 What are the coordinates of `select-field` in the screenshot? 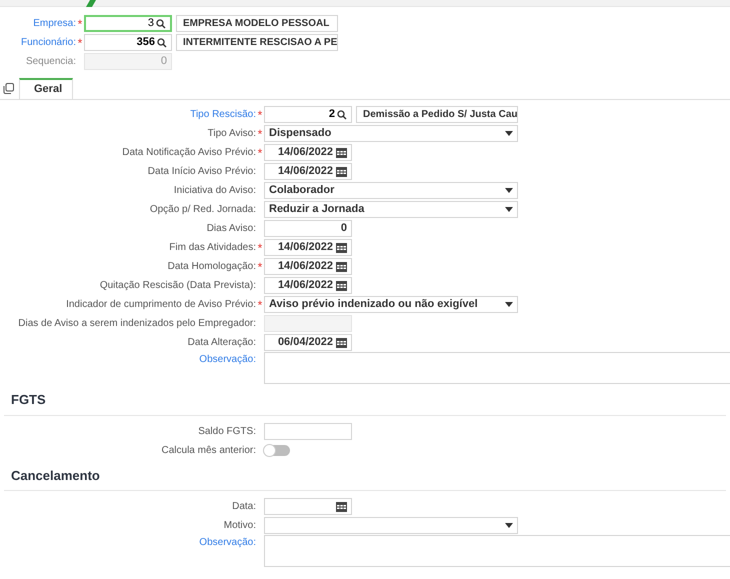 It's located at (391, 525).